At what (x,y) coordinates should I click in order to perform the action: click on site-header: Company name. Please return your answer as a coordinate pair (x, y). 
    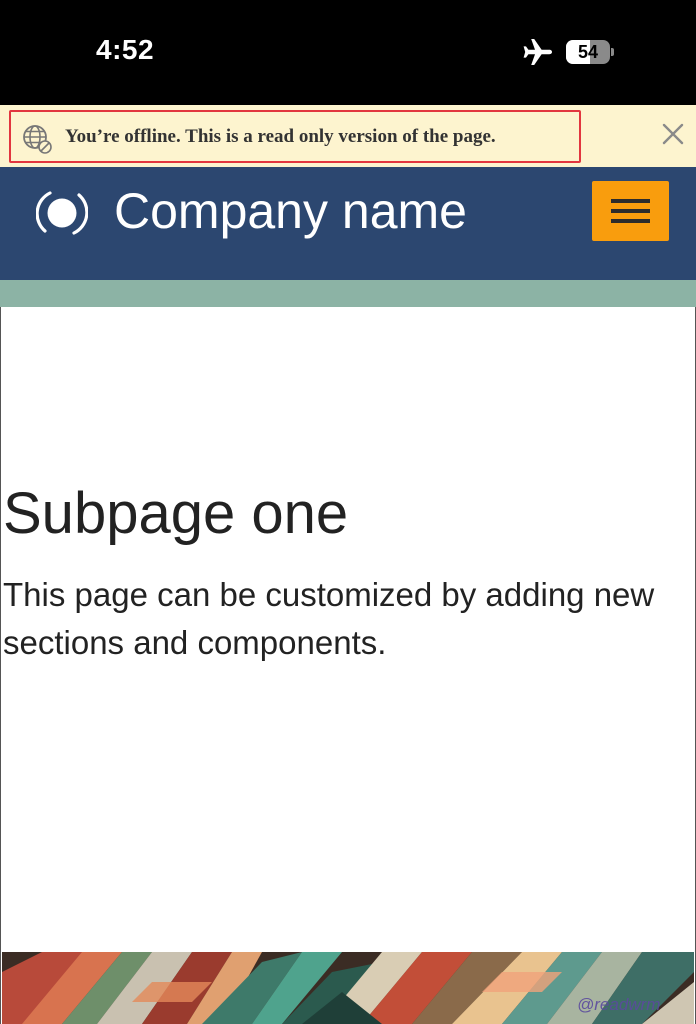
    Looking at the image, I should click on (348, 223).